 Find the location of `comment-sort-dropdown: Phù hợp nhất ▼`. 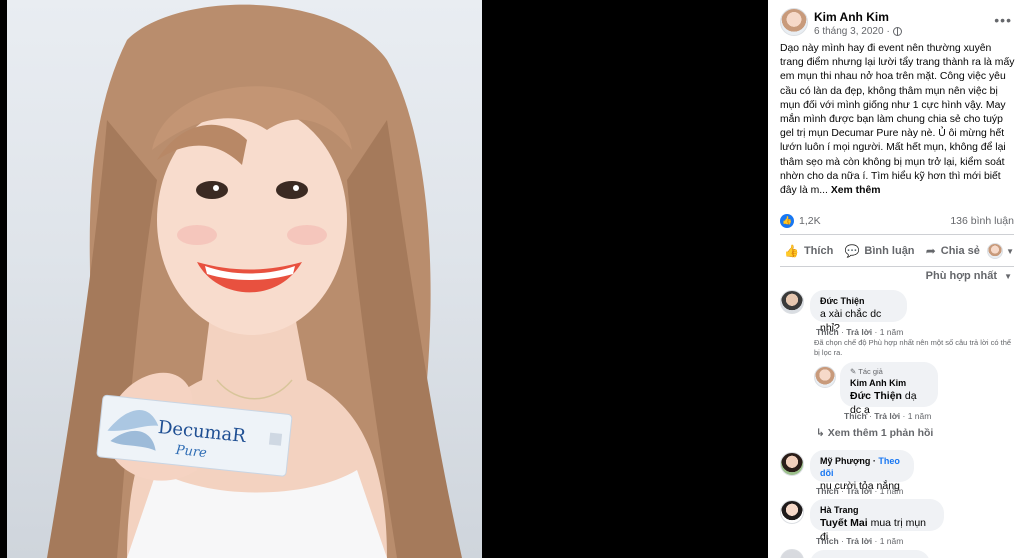

comment-sort-dropdown: Phù hợp nhất ▼ is located at coordinates (969, 276).